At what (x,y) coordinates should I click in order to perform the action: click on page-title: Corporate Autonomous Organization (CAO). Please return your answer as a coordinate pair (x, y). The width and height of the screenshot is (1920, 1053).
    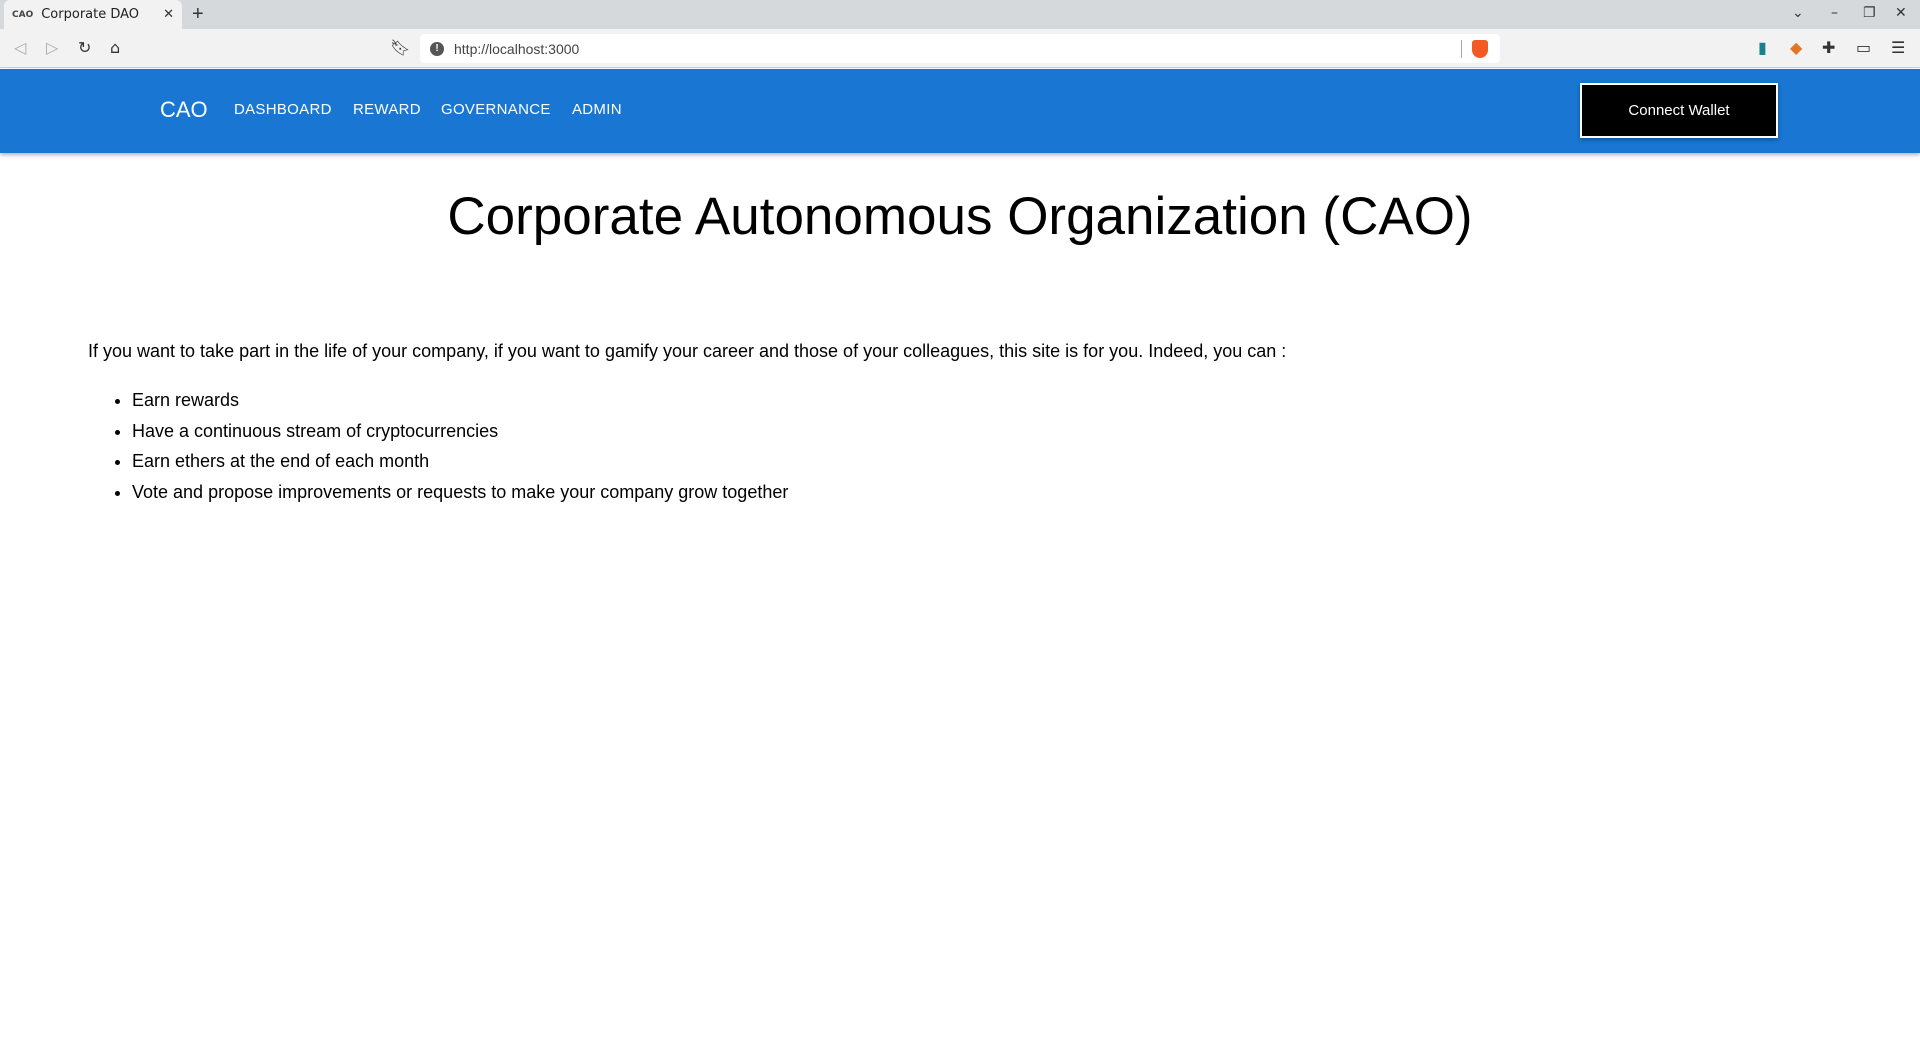
    Looking at the image, I should click on (960, 216).